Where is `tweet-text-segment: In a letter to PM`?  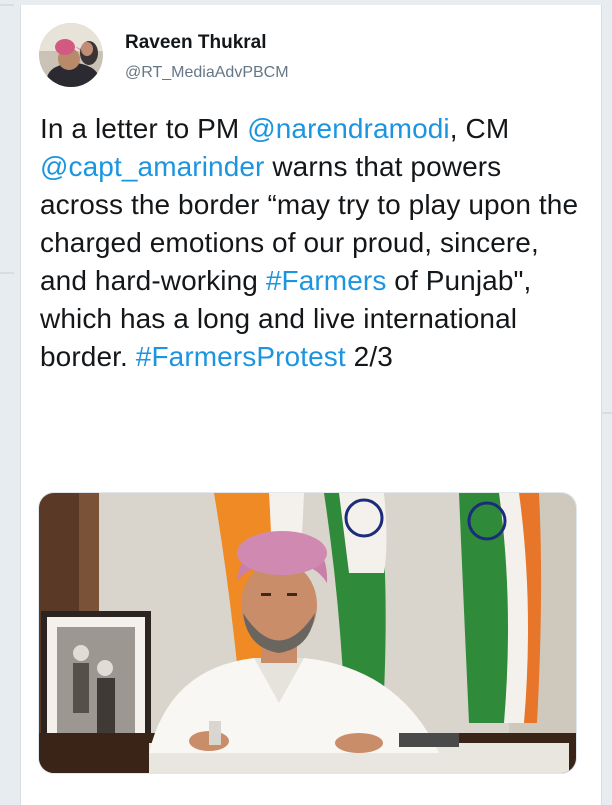
tweet-text-segment: In a letter to PM is located at coordinates (144, 128).